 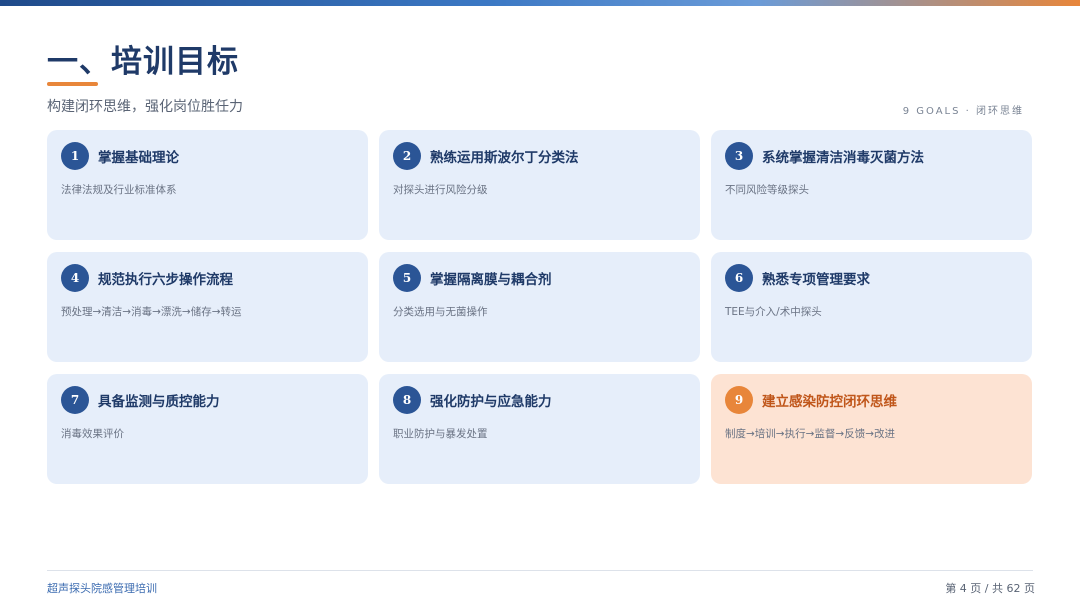 What do you see at coordinates (773, 312) in the screenshot?
I see `goal-description: TEE与介入/术中探头` at bounding box center [773, 312].